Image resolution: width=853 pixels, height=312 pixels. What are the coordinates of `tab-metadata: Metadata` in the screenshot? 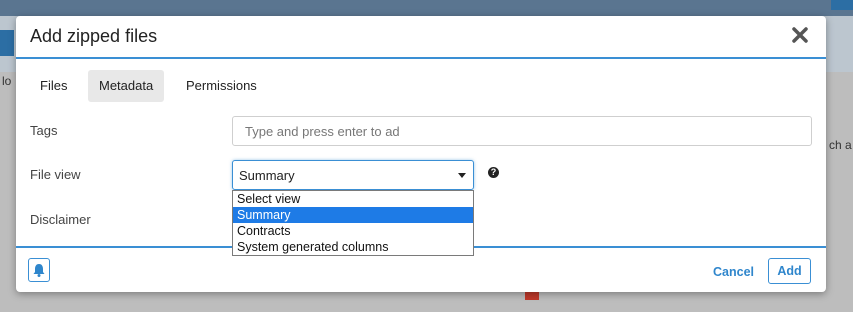 It's located at (126, 86).